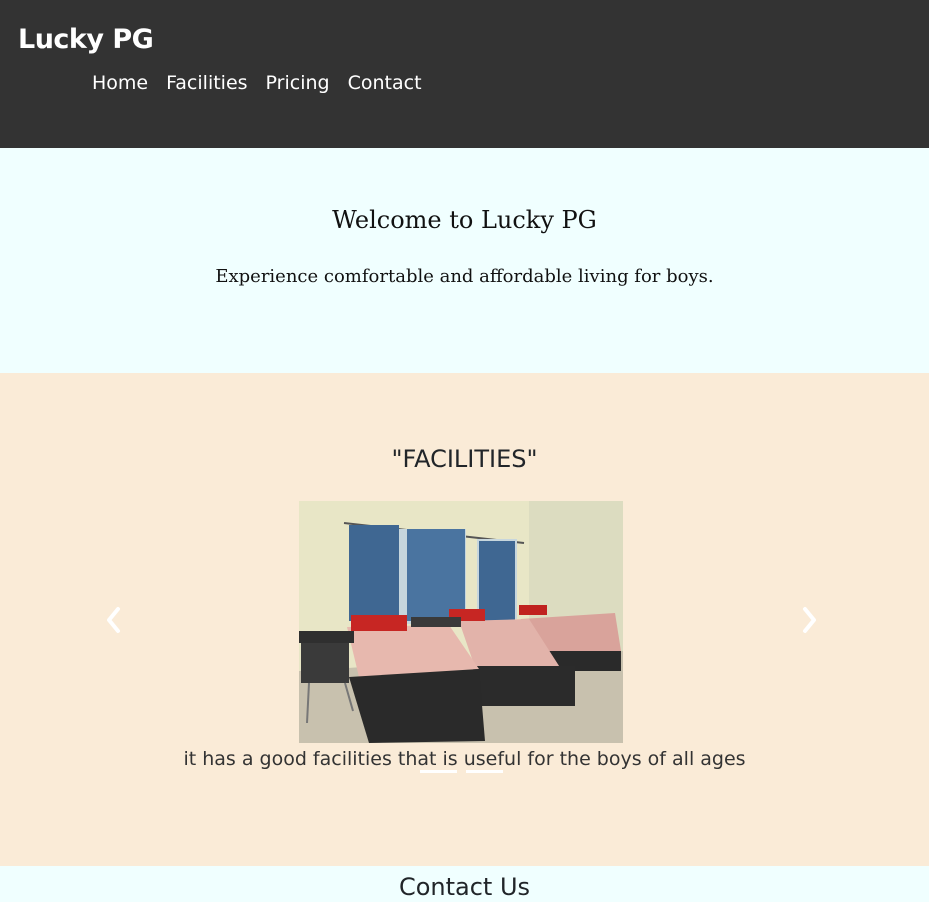 The width and height of the screenshot is (929, 902). Describe the element at coordinates (385, 83) in the screenshot. I see `nav-contact-link: Contact` at that location.